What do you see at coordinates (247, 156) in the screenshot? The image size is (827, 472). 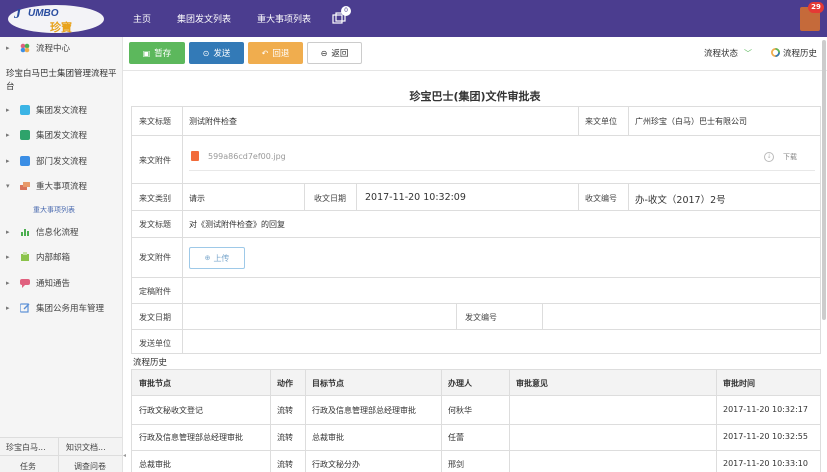 I see `attachment-file-link: 599a86cd7ef00.jpg` at bounding box center [247, 156].